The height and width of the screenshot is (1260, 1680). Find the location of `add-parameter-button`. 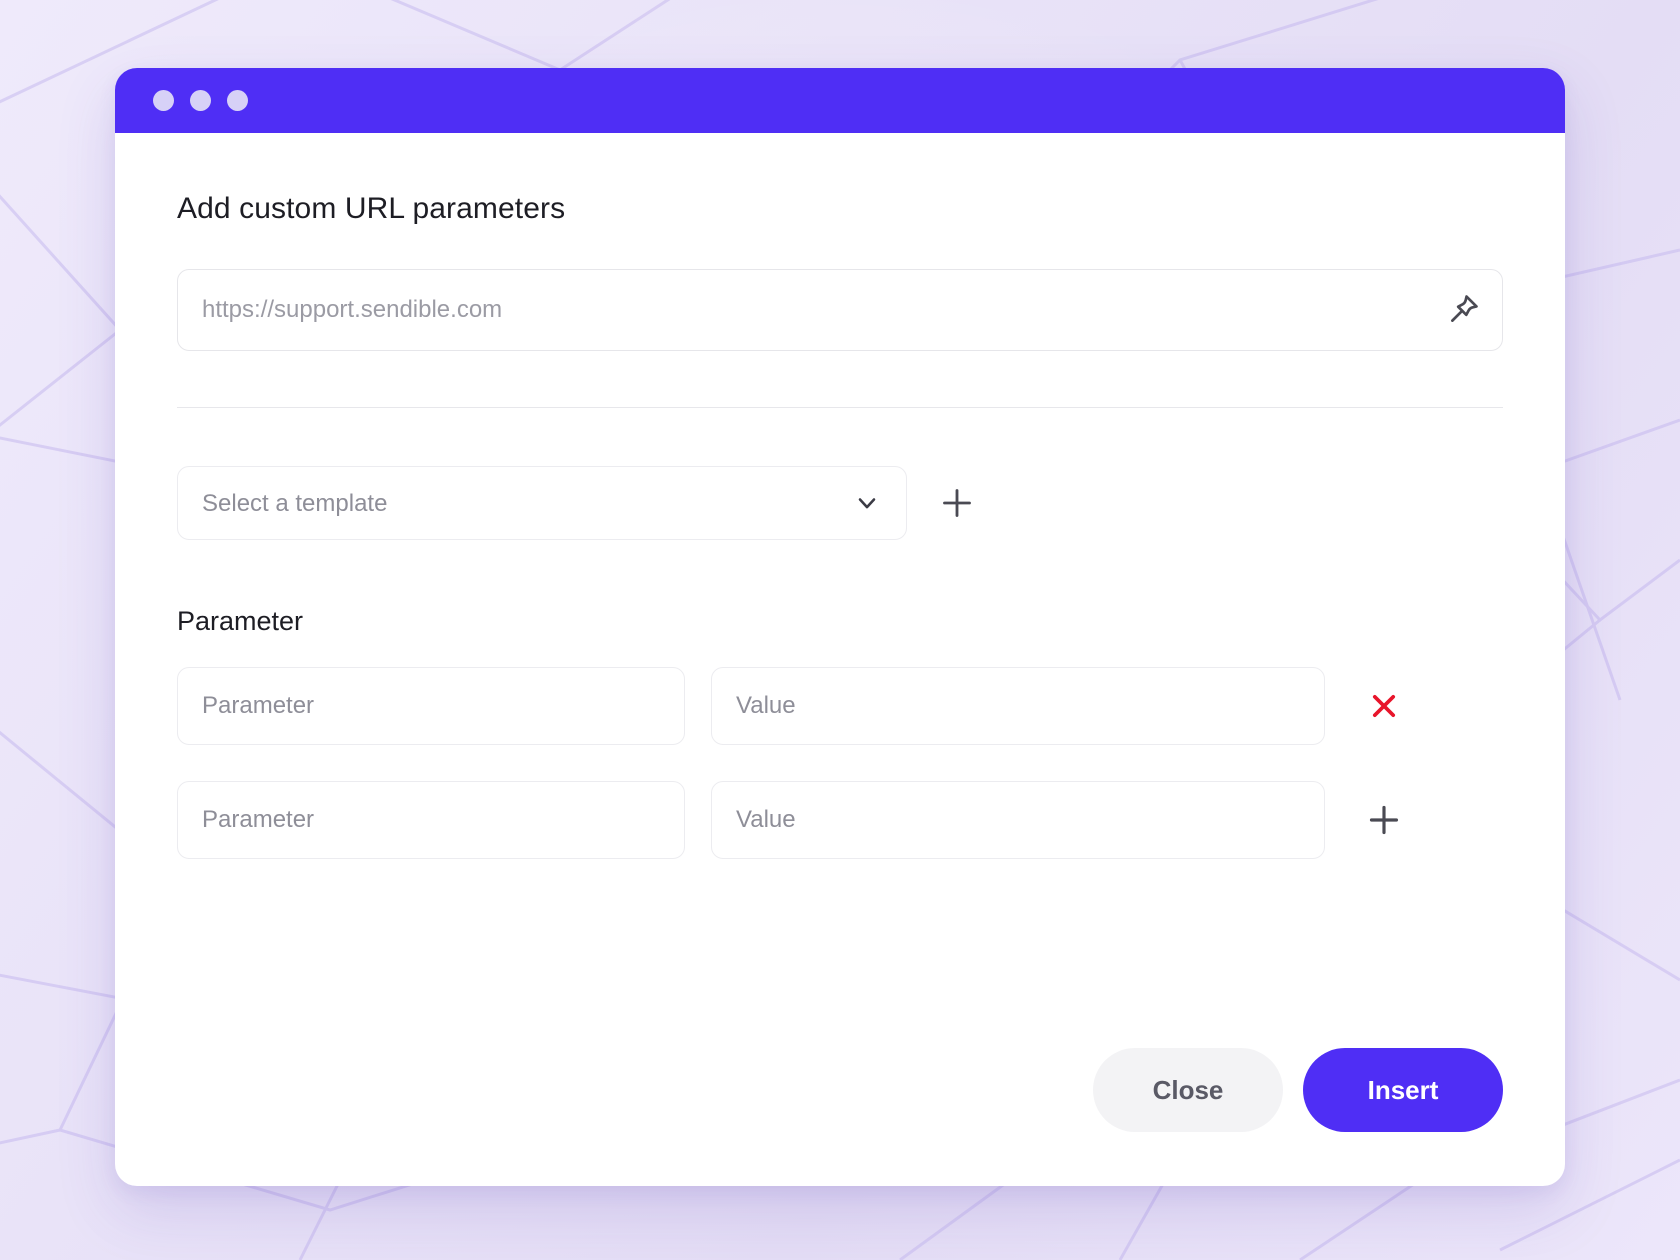

add-parameter-button is located at coordinates (1384, 820).